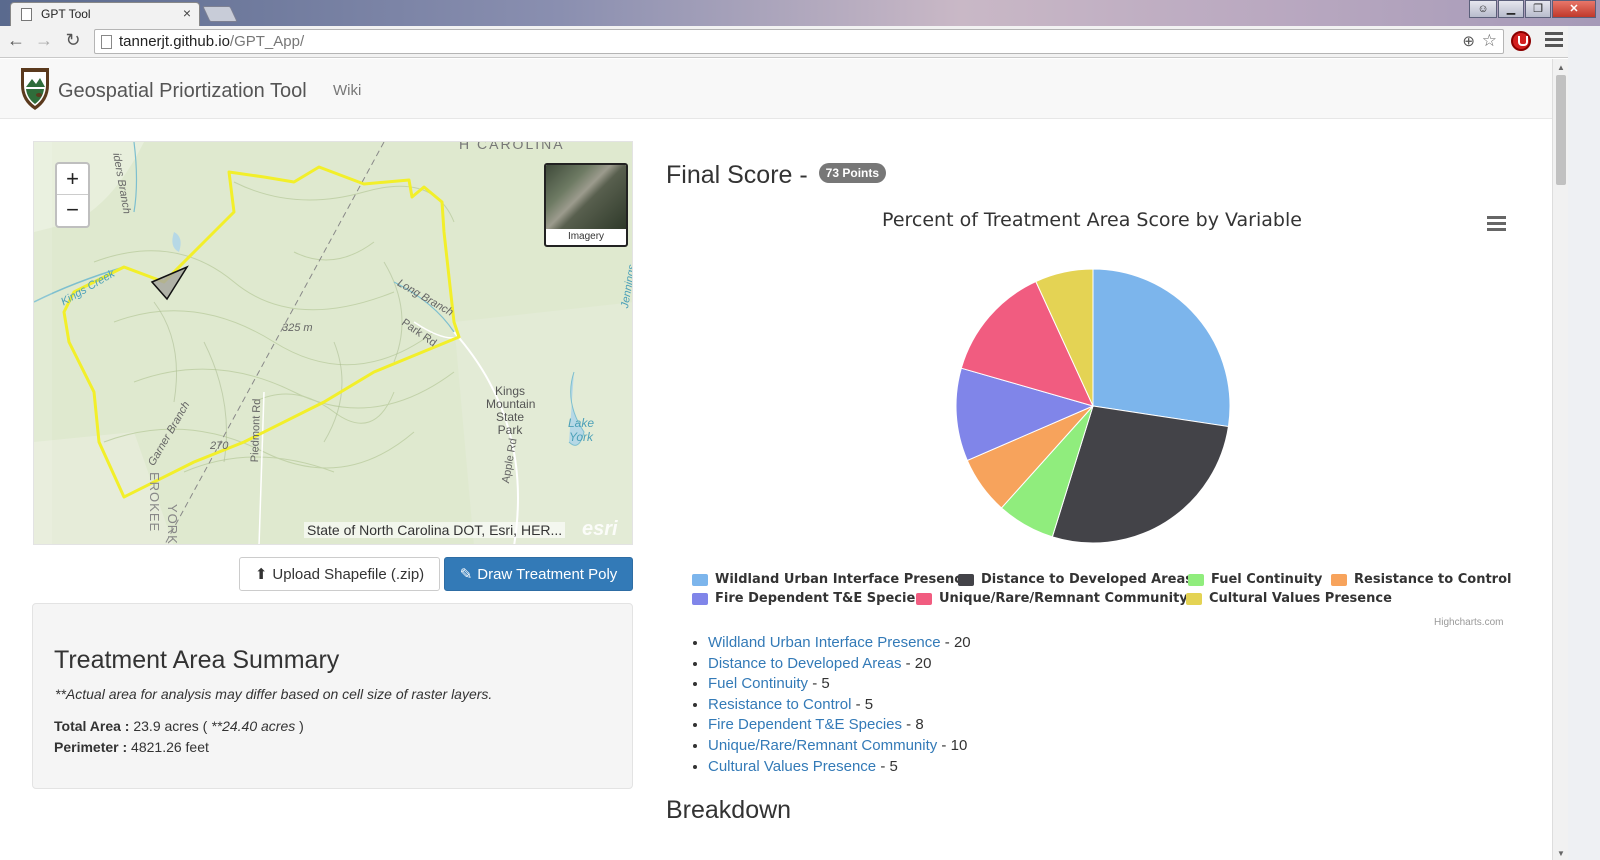  Describe the element at coordinates (1584, 443) in the screenshot. I see `window-frame-right` at that location.